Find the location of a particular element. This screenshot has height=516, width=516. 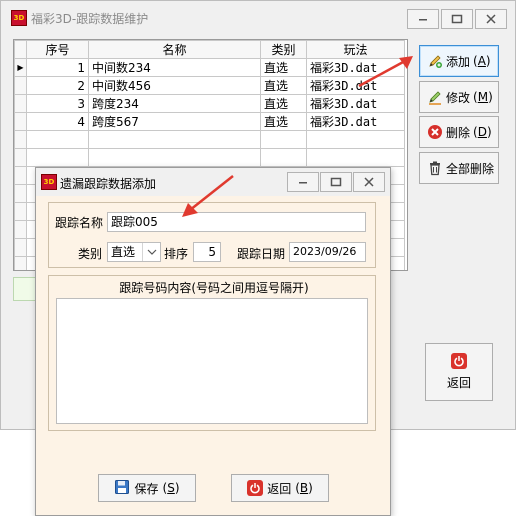

column-header-type: 类别 is located at coordinates (283, 49).